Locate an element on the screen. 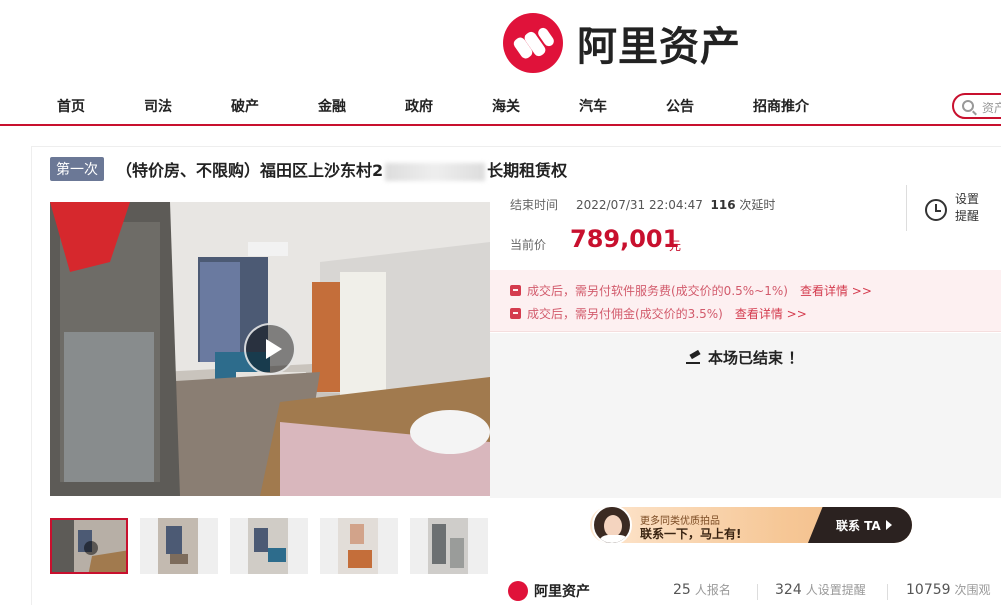  search-input: 资产 is located at coordinates (976, 106).